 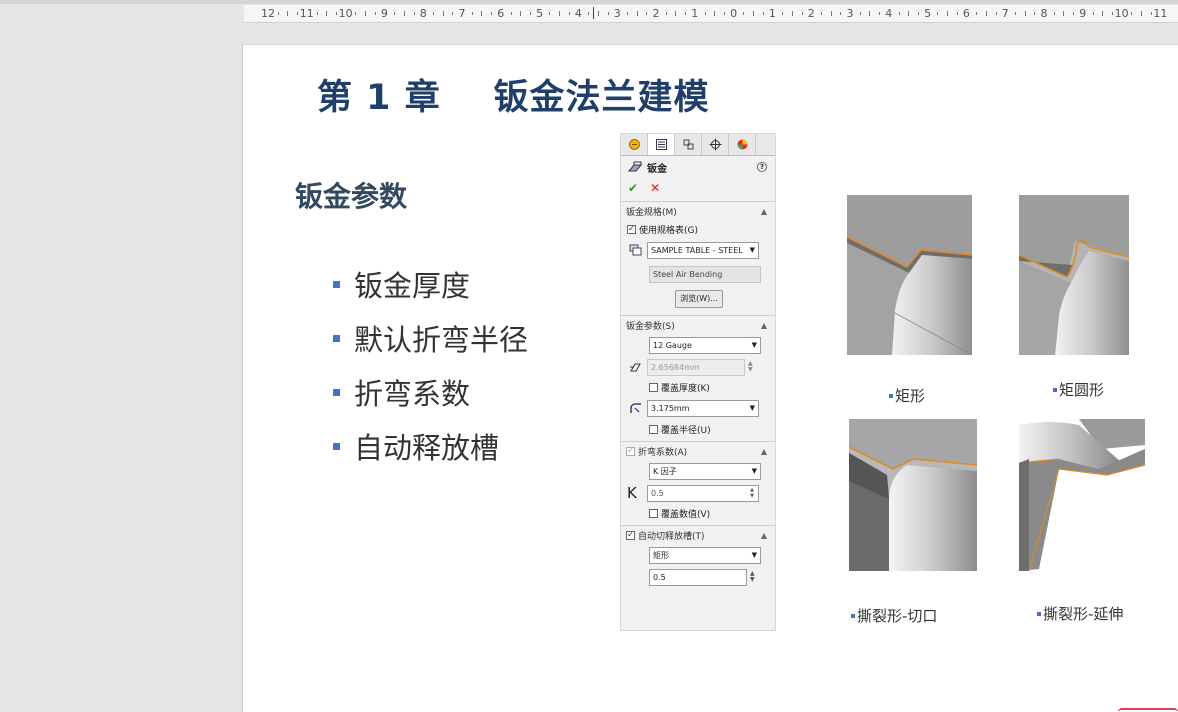 I want to click on gauge-group-header: 钣金规格(M) ▲, so click(x=698, y=211).